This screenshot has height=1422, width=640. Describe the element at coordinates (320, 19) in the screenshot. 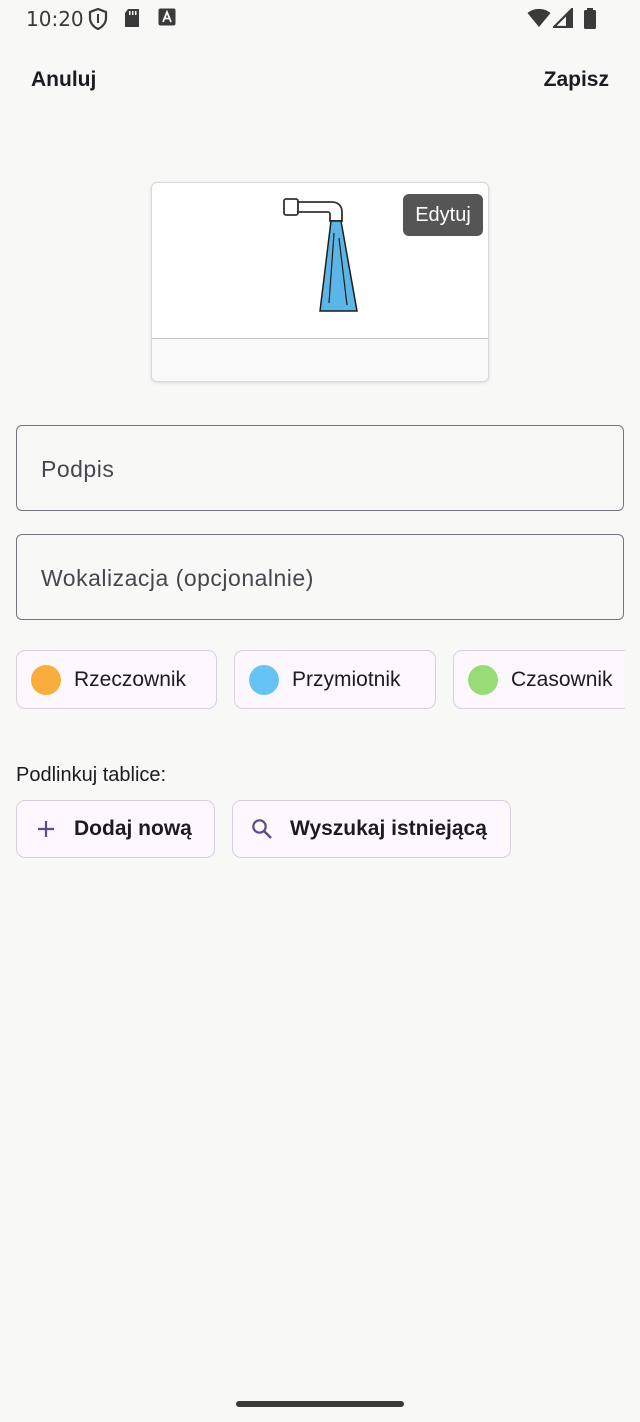

I see `status-bar: 10:20` at that location.